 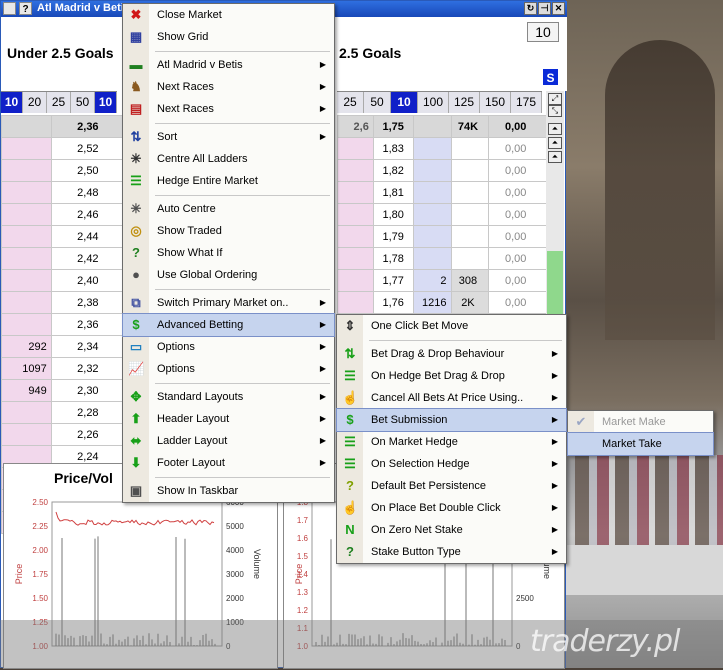 What do you see at coordinates (26, 346) in the screenshot?
I see `back-cell: 292` at bounding box center [26, 346].